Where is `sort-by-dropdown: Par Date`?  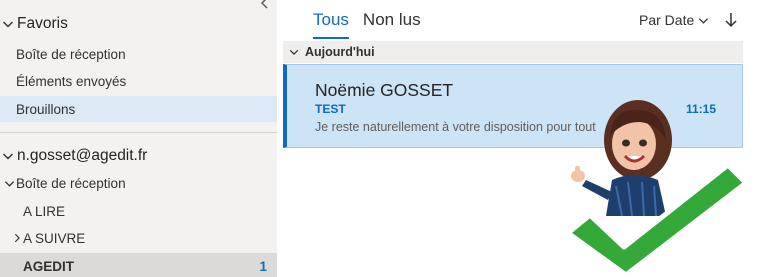 sort-by-dropdown: Par Date is located at coordinates (674, 20).